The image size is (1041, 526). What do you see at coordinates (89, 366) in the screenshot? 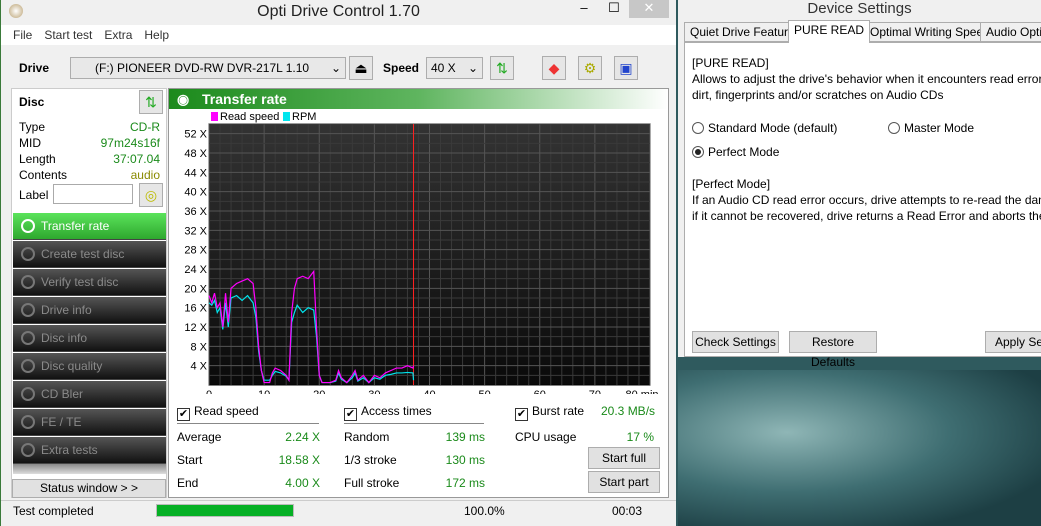
I see `nav-disc-quality: Disc quality` at bounding box center [89, 366].